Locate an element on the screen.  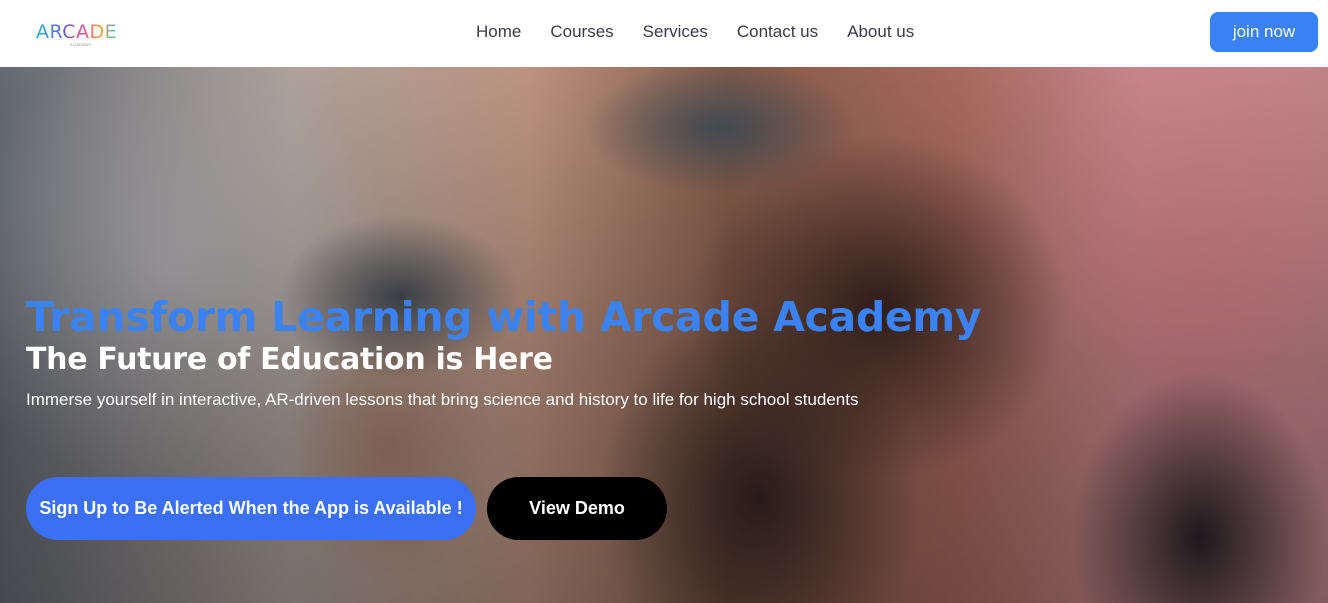
arcade-logo: ARCADE ACADEMY is located at coordinates (84, 35).